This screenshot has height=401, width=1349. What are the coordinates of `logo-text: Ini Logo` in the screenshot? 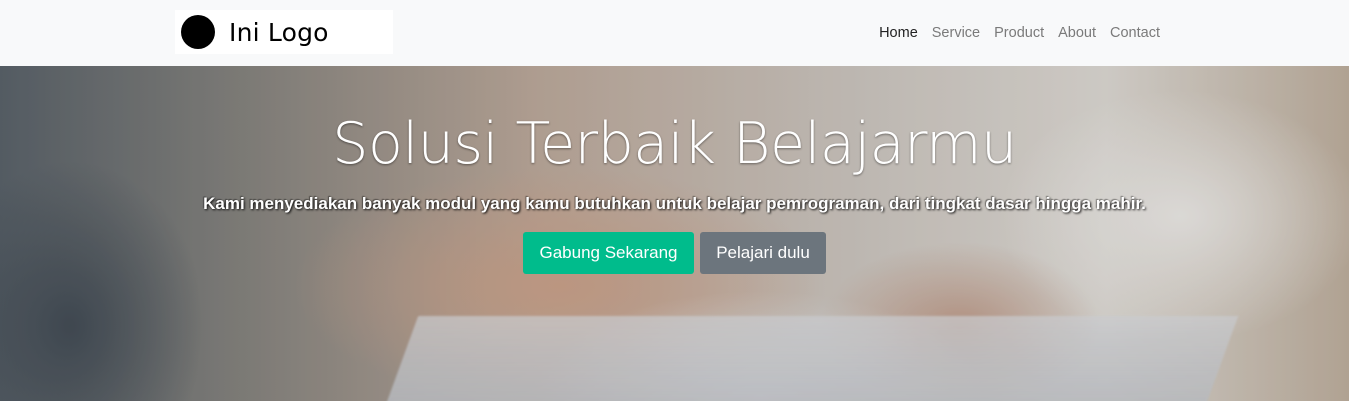 It's located at (279, 32).